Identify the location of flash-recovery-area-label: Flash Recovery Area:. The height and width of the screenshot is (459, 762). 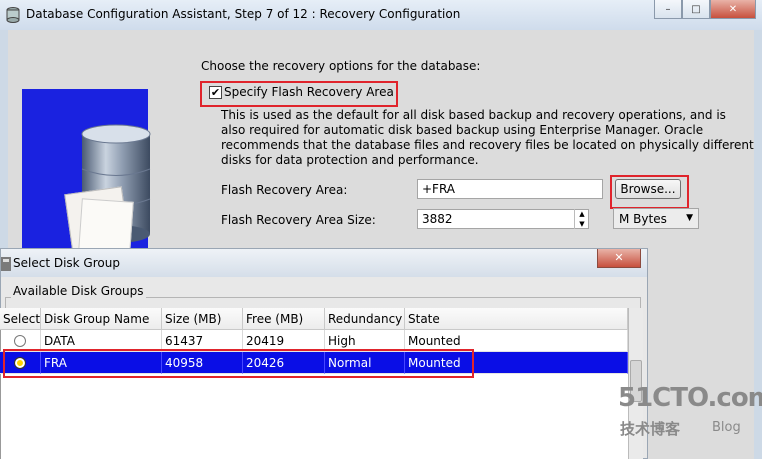
(284, 190).